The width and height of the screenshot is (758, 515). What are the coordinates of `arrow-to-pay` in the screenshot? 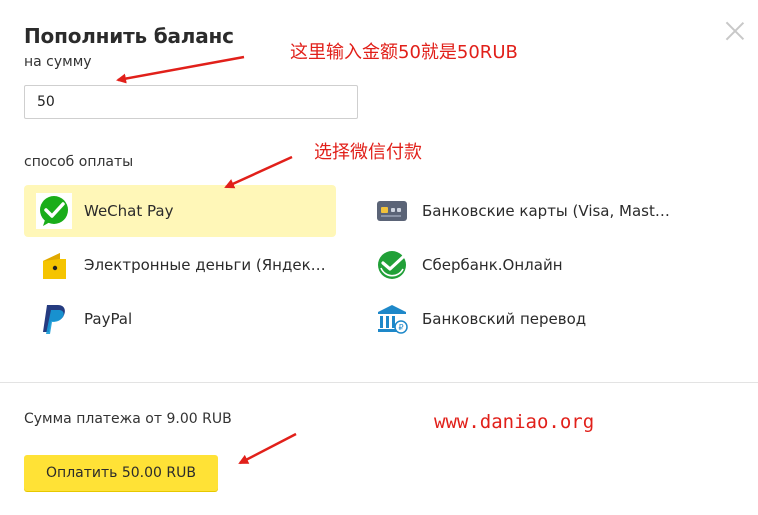 It's located at (267, 448).